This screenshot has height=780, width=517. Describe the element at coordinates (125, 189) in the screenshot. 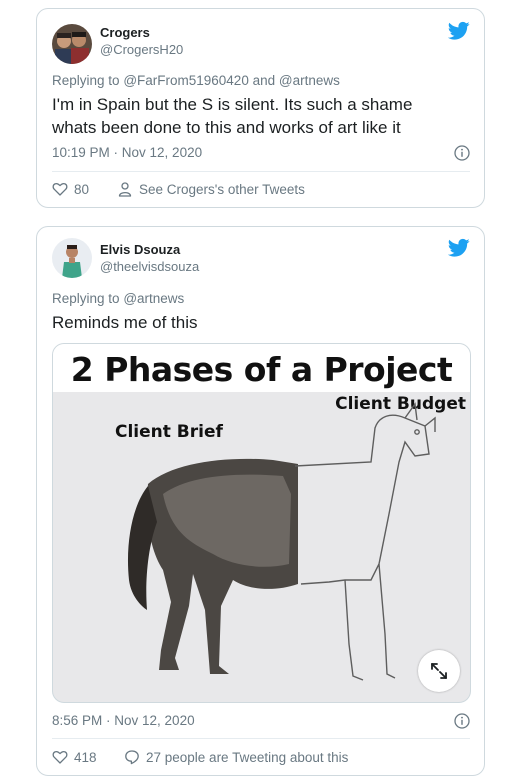

I see `person-icon` at that location.